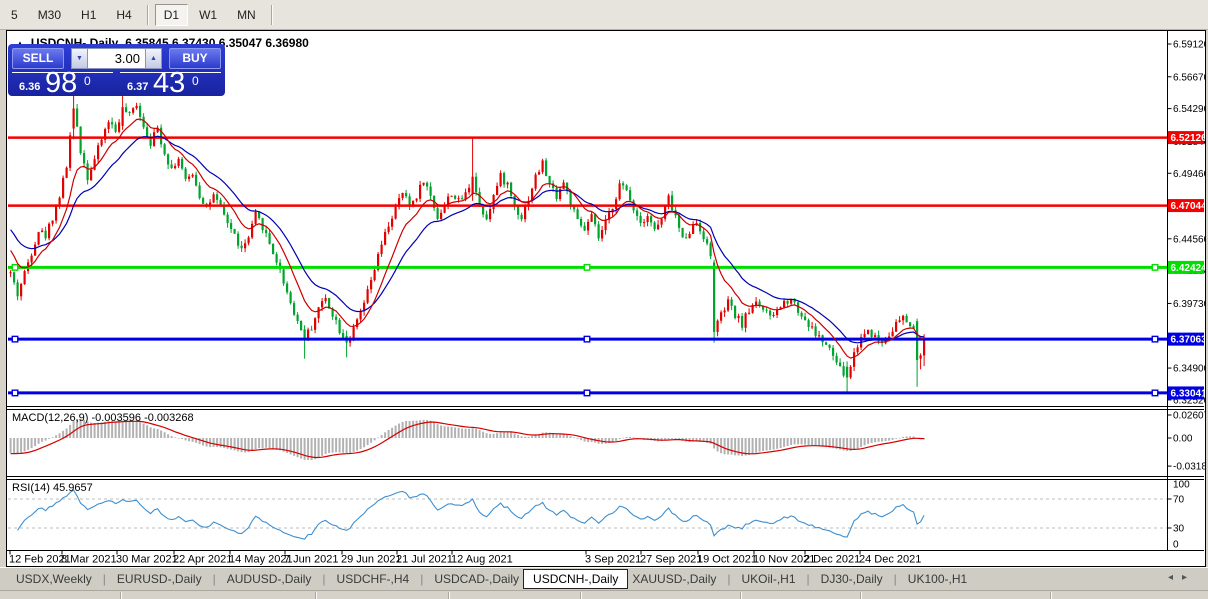 This screenshot has height=599, width=1208. I want to click on timeframe-button-d1: D1, so click(171, 14).